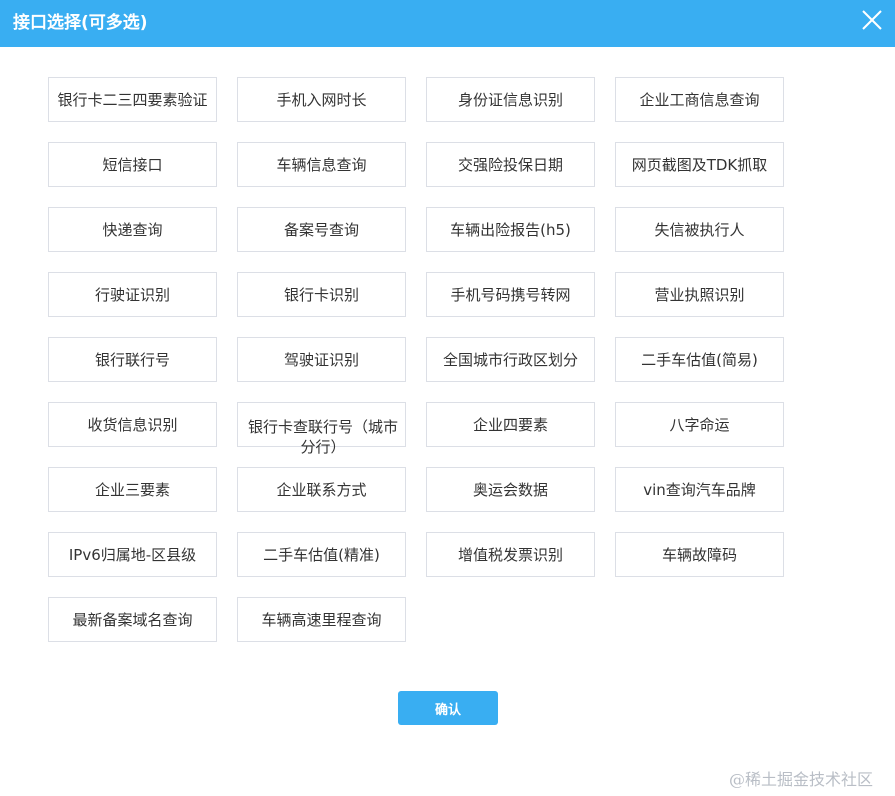 The width and height of the screenshot is (895, 796). I want to click on close-icon, so click(872, 20).